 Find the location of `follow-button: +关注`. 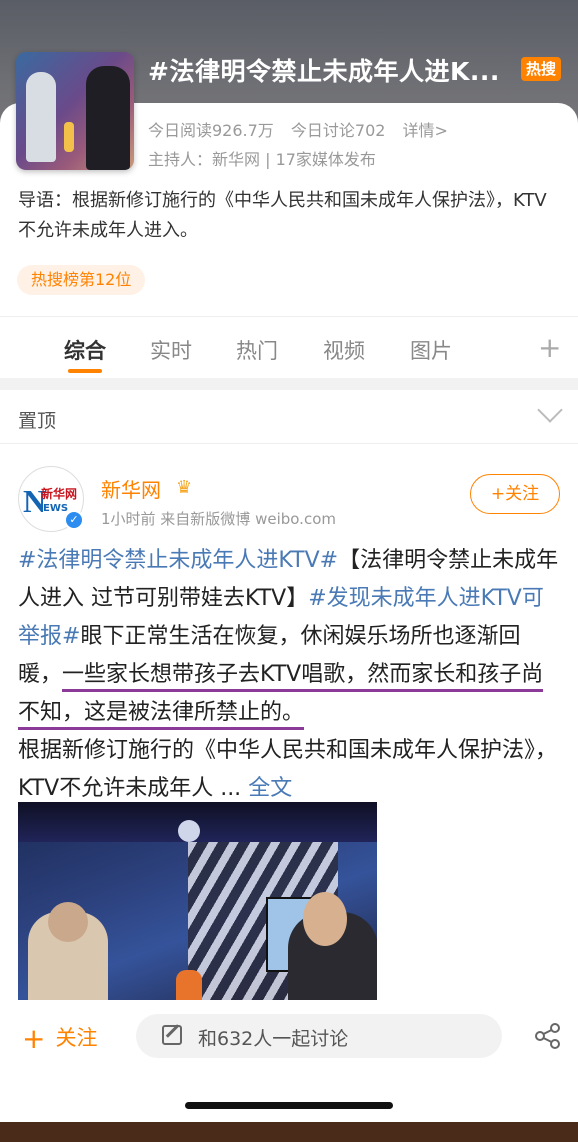

follow-button: +关注 is located at coordinates (515, 494).